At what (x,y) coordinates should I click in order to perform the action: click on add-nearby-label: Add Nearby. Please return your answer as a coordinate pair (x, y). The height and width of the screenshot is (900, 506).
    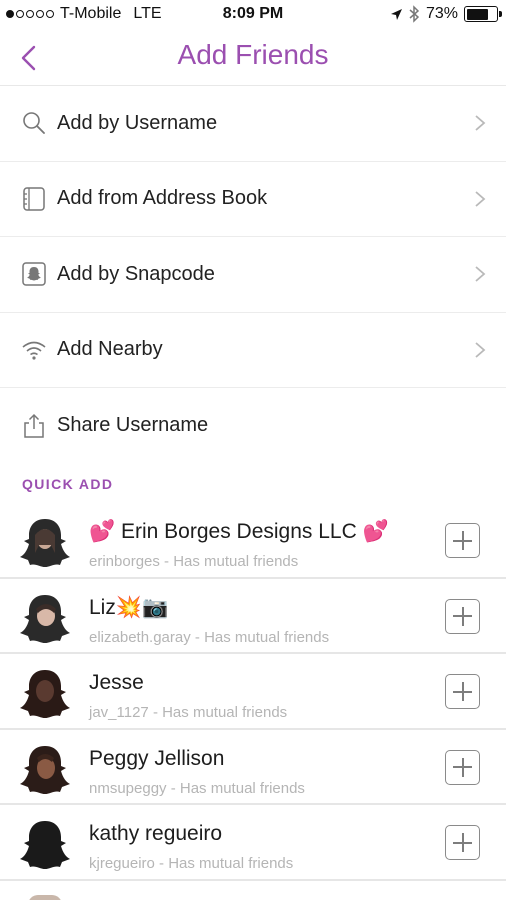
    Looking at the image, I should click on (110, 349).